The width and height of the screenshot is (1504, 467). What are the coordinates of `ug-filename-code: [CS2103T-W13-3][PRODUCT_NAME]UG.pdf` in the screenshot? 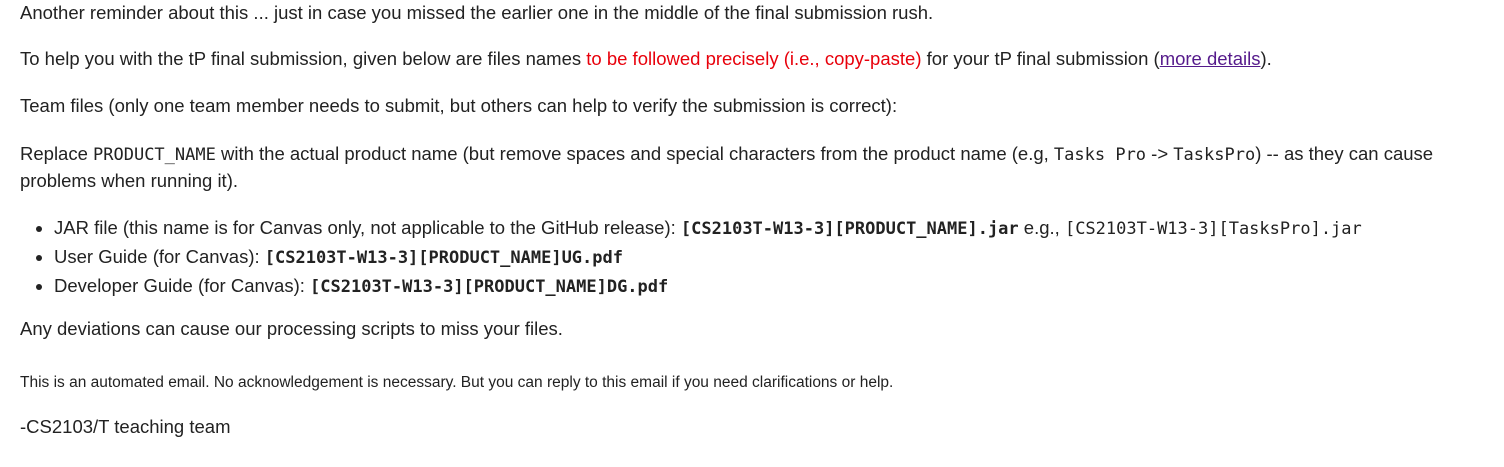 It's located at (443, 258).